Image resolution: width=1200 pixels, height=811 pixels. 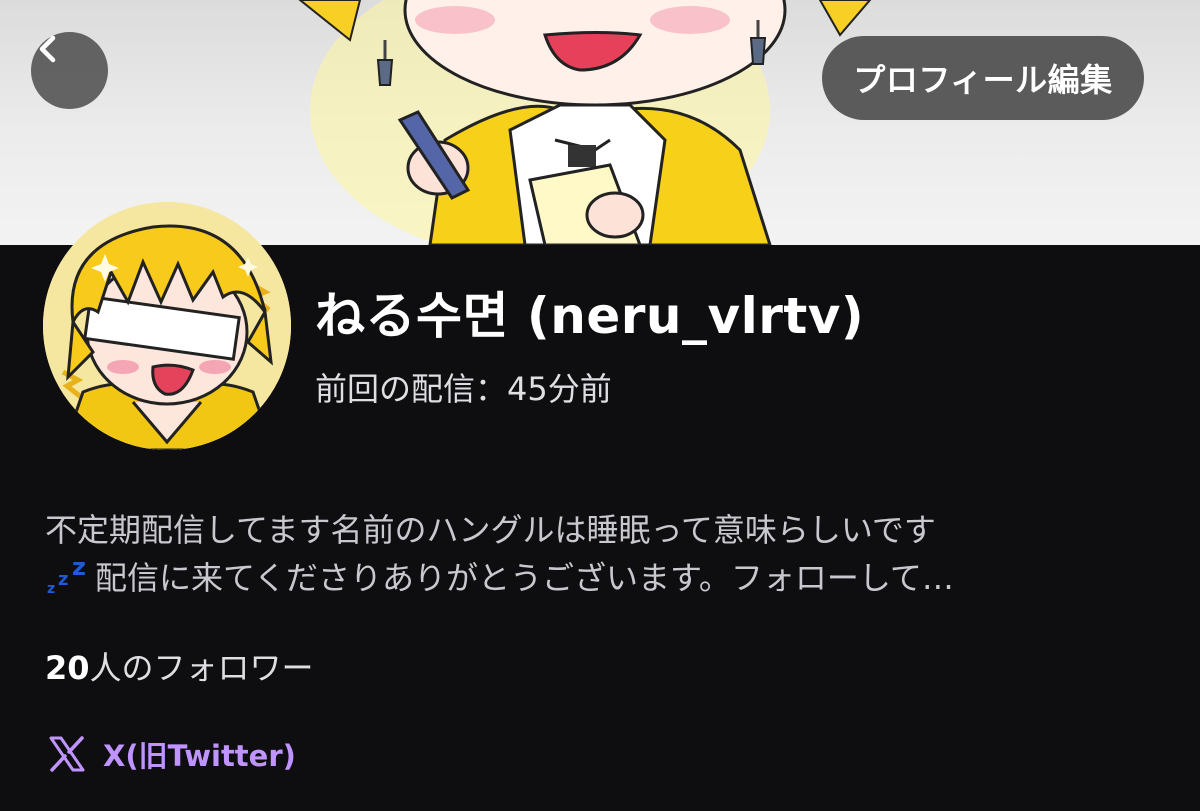 What do you see at coordinates (47, 49) in the screenshot?
I see `chevron-left-icon` at bounding box center [47, 49].